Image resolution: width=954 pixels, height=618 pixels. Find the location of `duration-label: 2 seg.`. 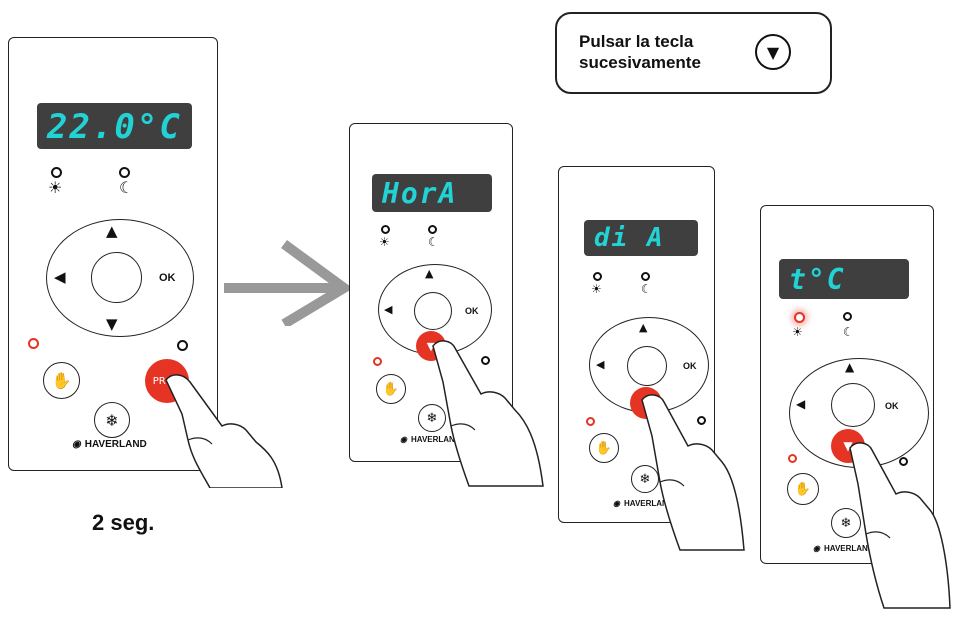

duration-label: 2 seg. is located at coordinates (123, 522).